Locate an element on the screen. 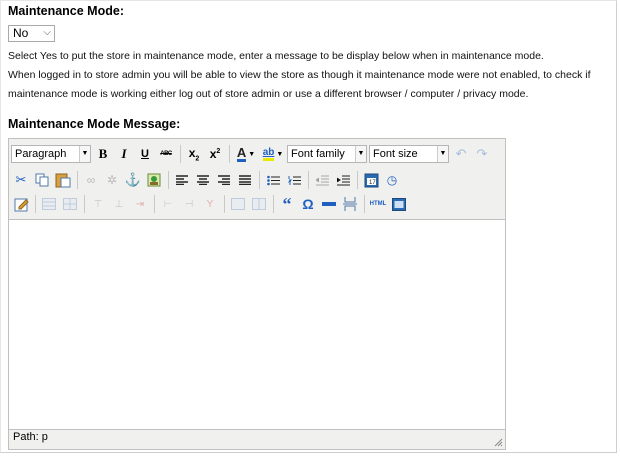 The image size is (620, 456). page-break-button is located at coordinates (350, 204).